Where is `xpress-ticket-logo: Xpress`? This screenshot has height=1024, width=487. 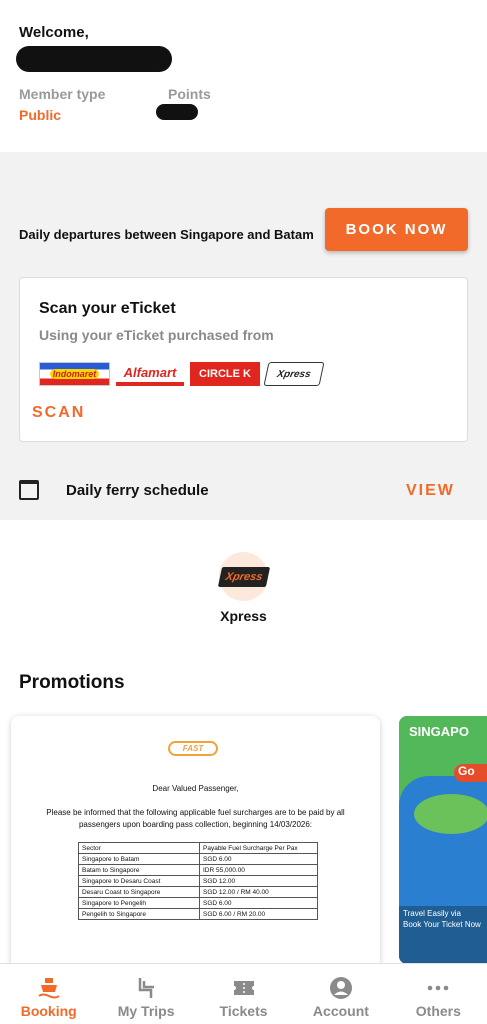 xpress-ticket-logo: Xpress is located at coordinates (294, 374).